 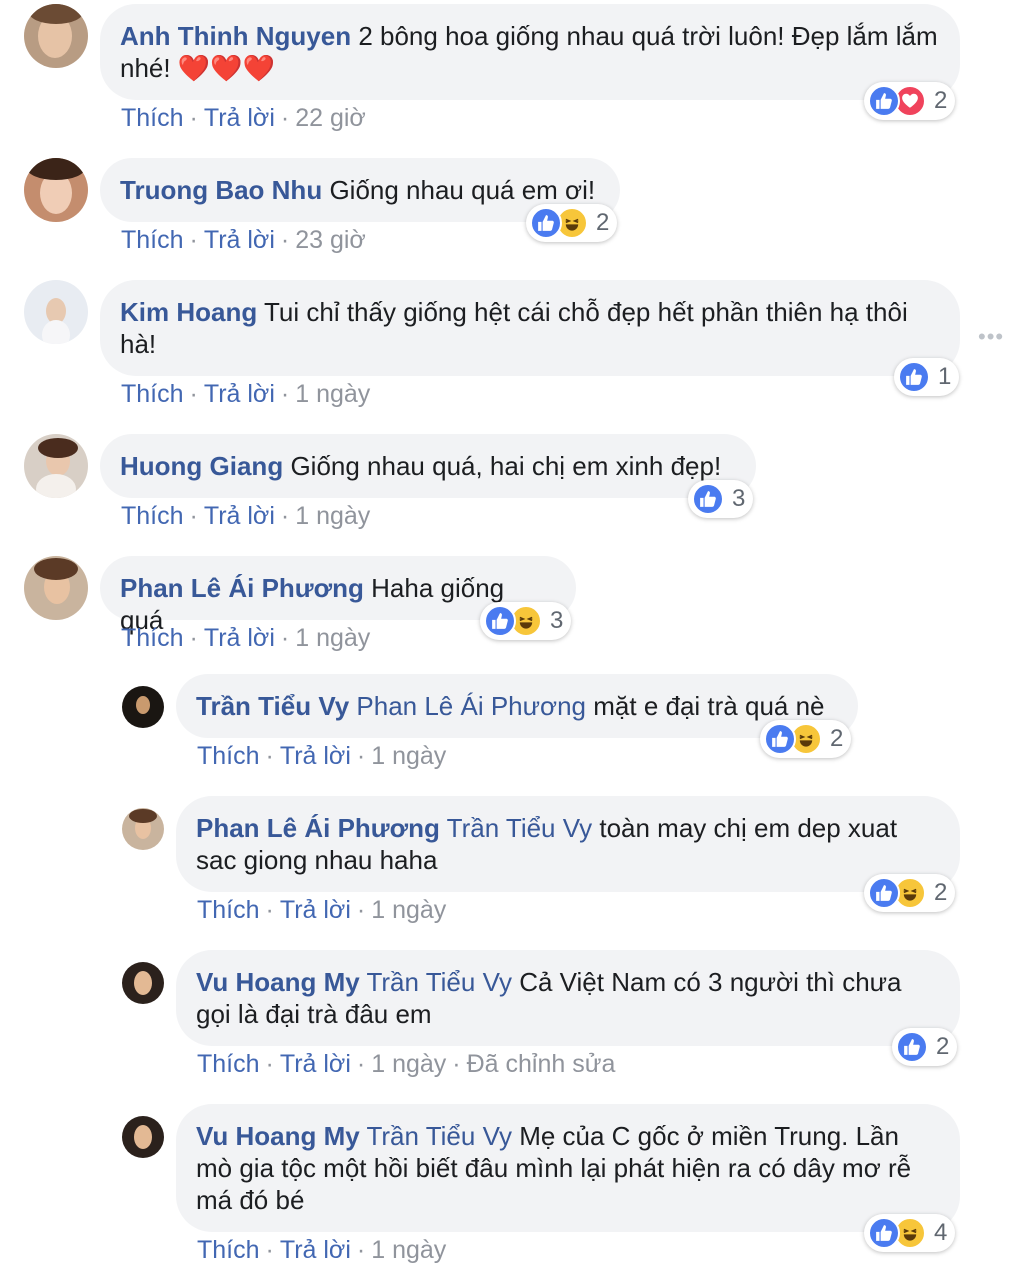 I want to click on comment-actions: Thích · Trả lời · 22 giờ, so click(x=243, y=118).